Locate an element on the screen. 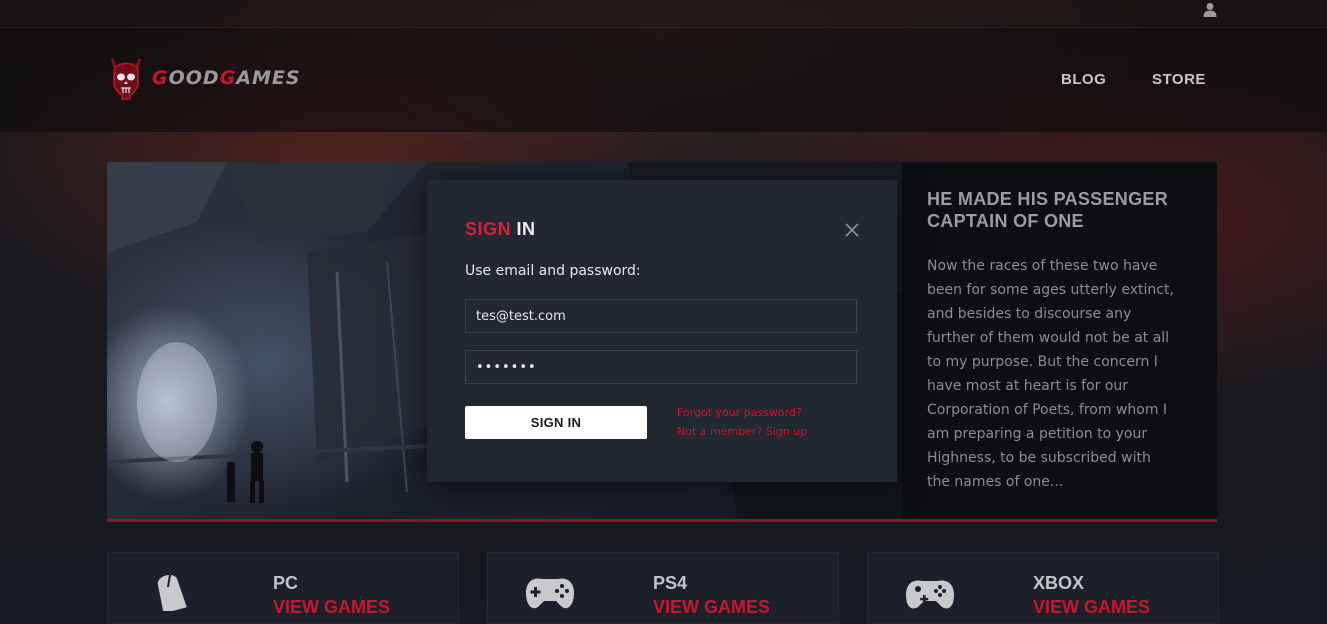 This screenshot has height=624, width=1327. sign-up-link: Not a member? Sign up is located at coordinates (742, 431).